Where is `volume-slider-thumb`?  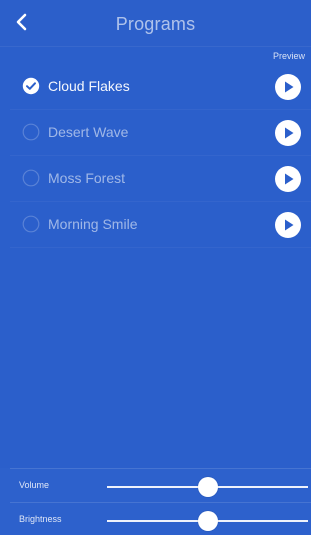 volume-slider-thumb is located at coordinates (207, 487).